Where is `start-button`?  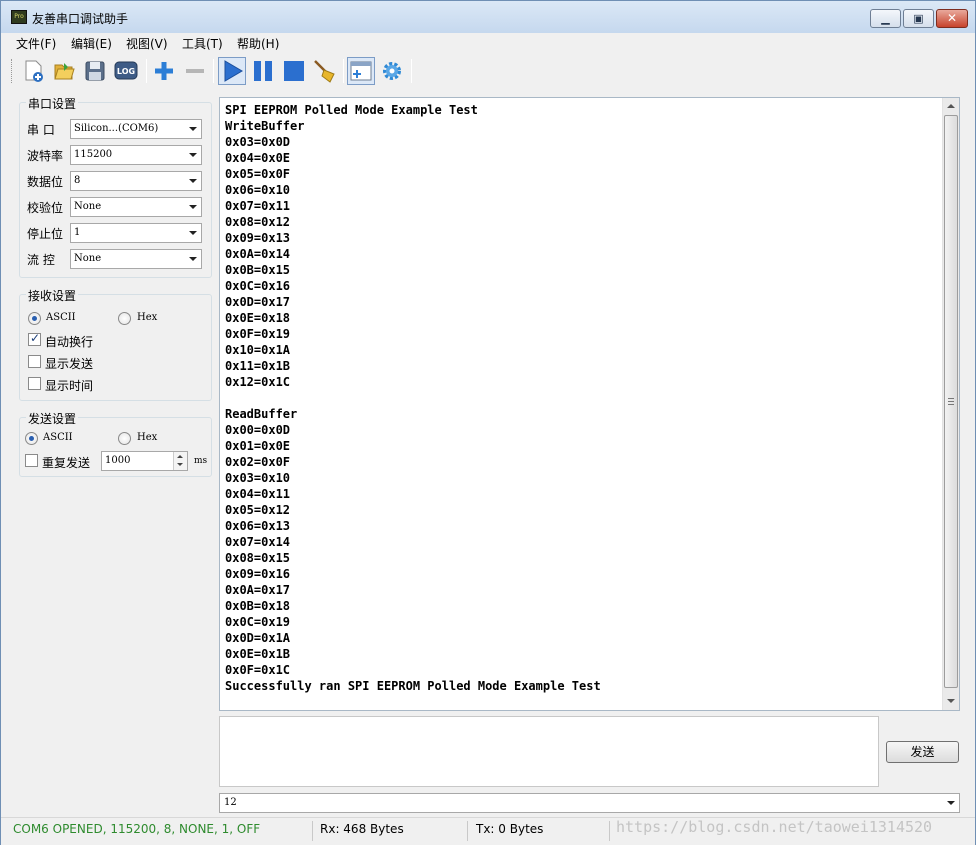
start-button is located at coordinates (232, 71).